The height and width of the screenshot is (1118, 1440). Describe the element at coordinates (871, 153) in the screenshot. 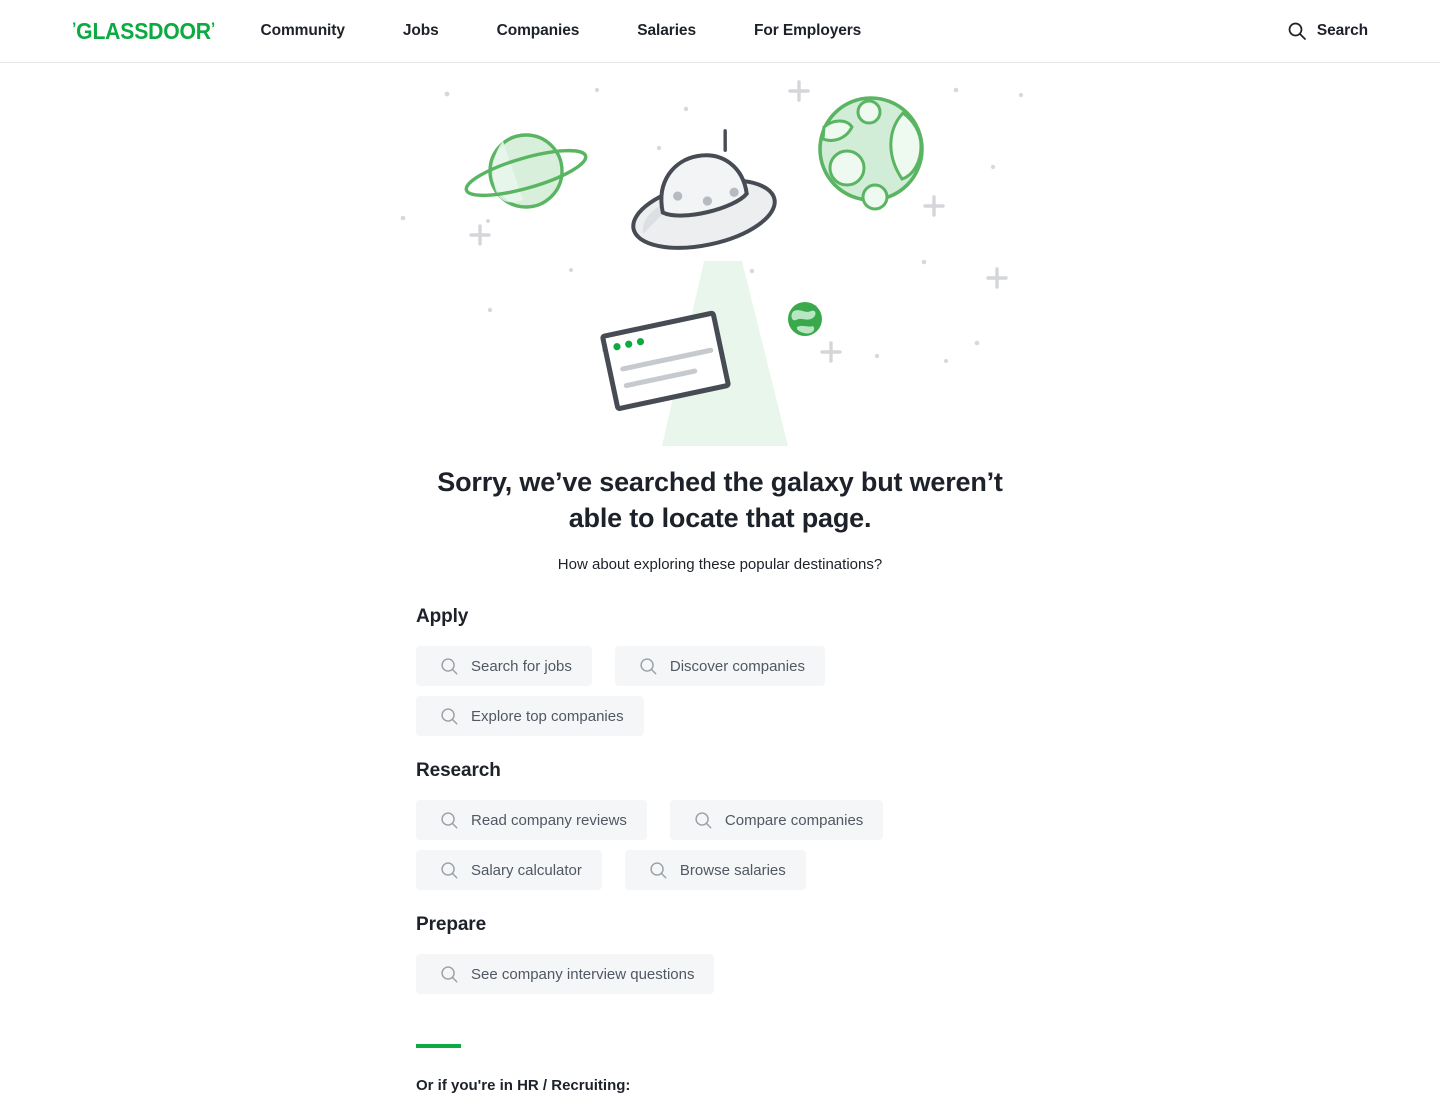

I see `crater-planet` at that location.